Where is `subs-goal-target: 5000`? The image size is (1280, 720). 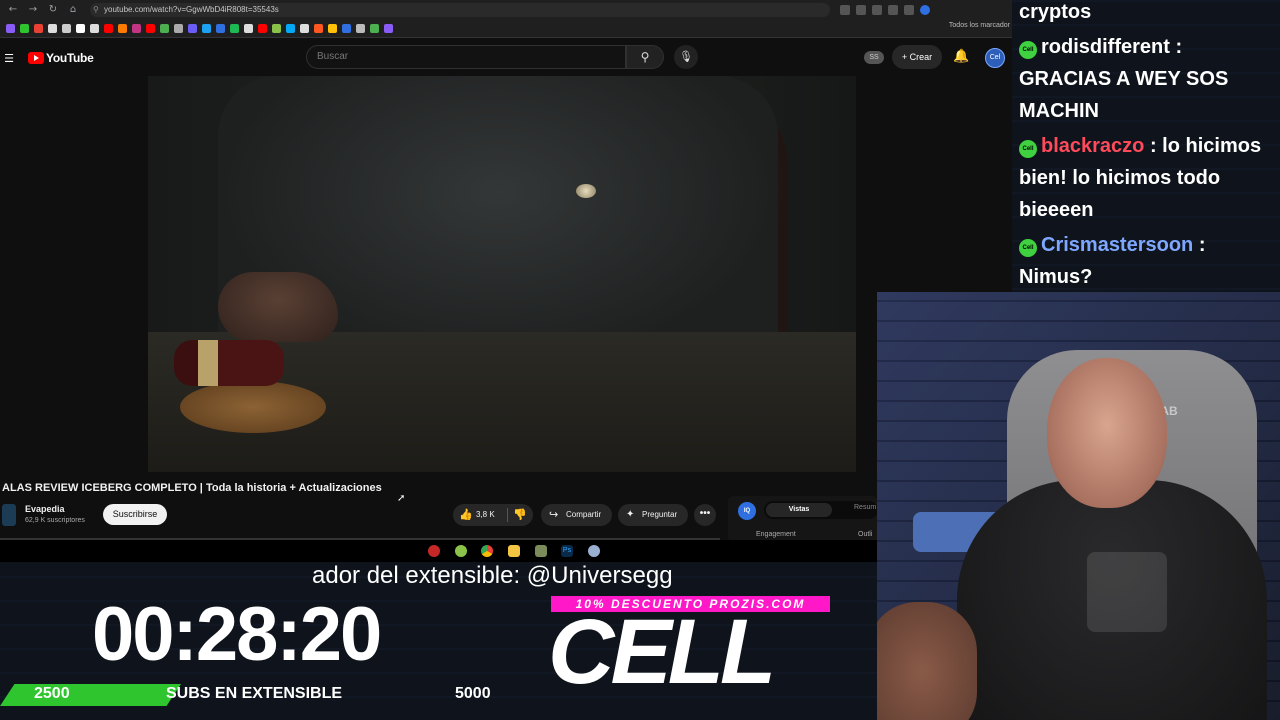
subs-goal-target: 5000 is located at coordinates (473, 693).